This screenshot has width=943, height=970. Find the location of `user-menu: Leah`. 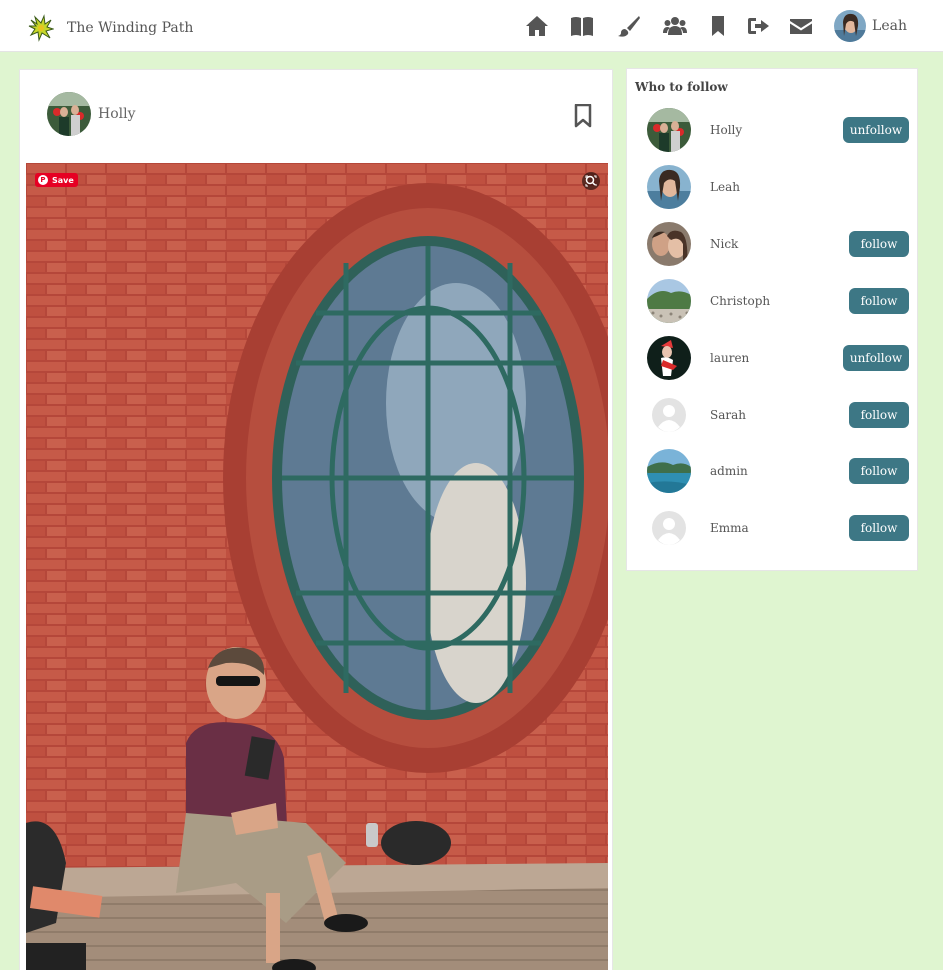

user-menu: Leah is located at coordinates (870, 26).